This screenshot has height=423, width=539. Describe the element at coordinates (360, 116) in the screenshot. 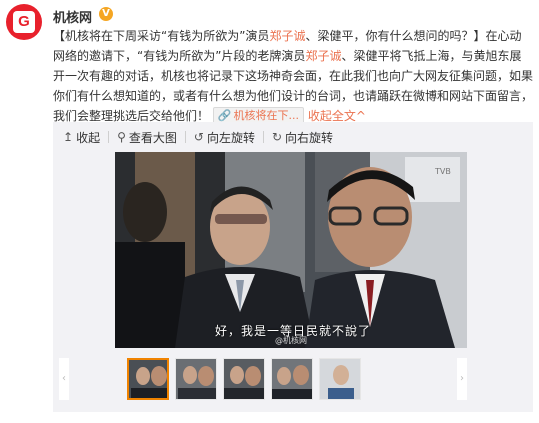

I see `up-arrow-icon: ^` at that location.